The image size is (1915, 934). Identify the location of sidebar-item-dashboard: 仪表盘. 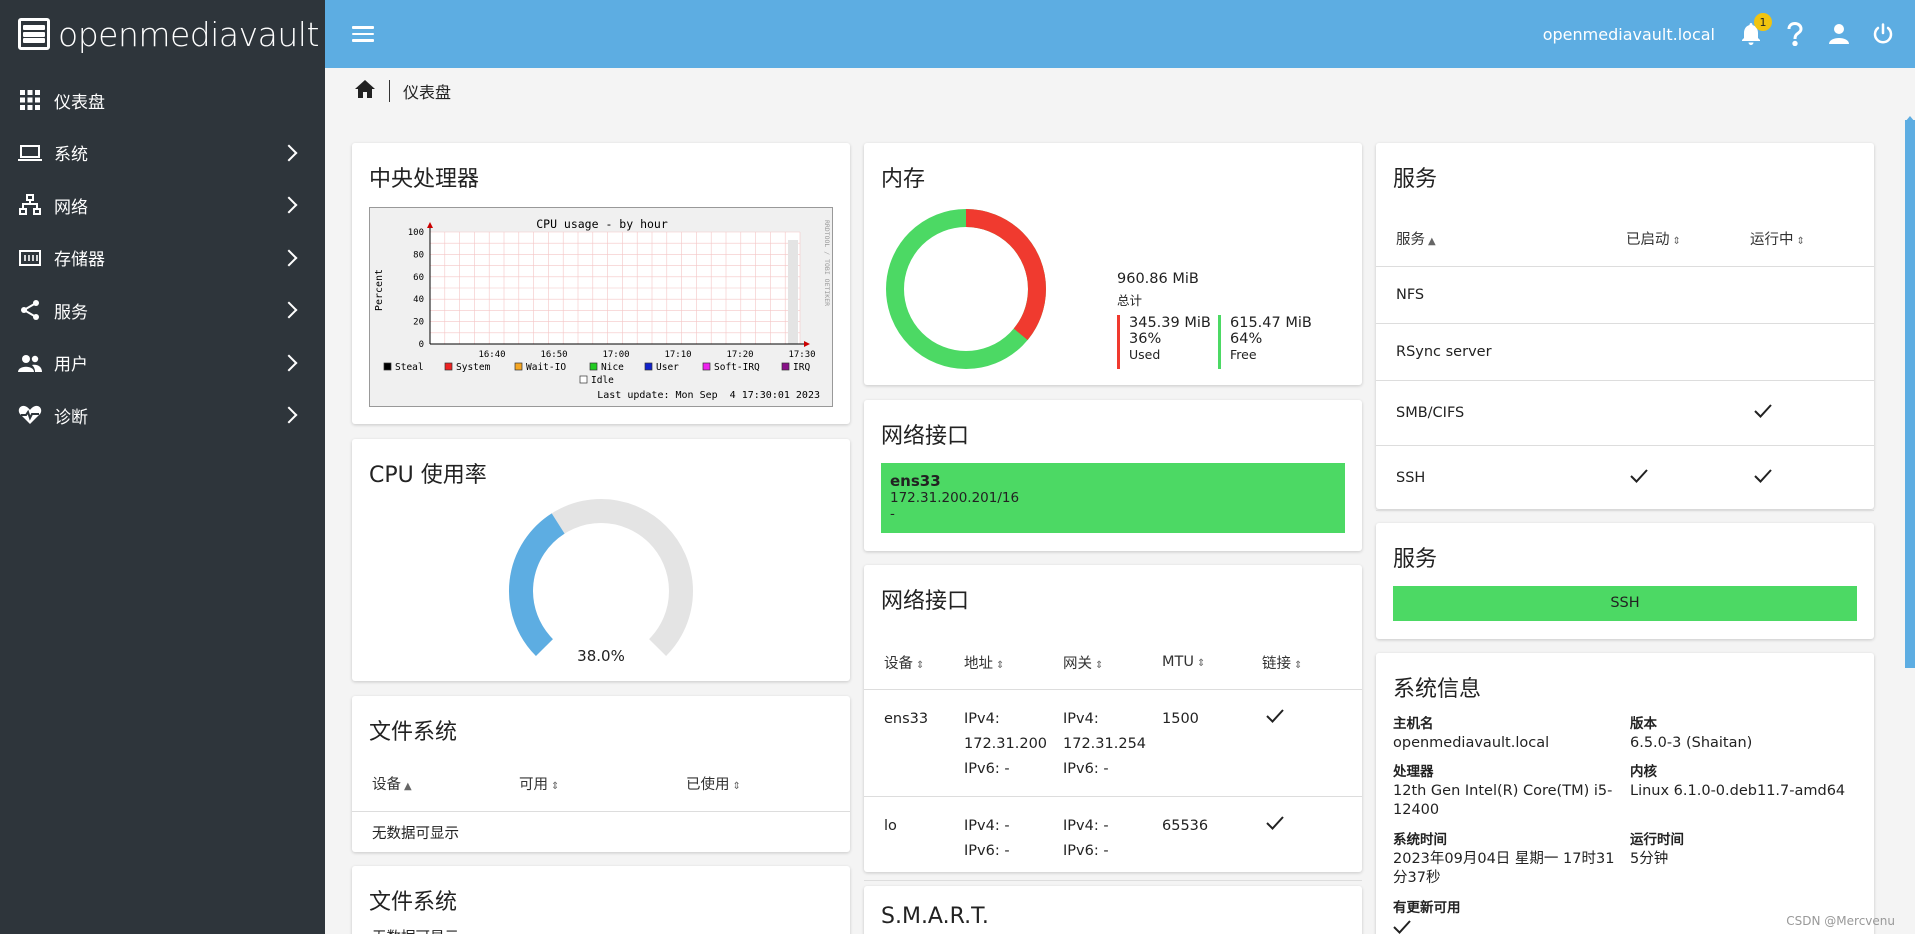
(162, 100).